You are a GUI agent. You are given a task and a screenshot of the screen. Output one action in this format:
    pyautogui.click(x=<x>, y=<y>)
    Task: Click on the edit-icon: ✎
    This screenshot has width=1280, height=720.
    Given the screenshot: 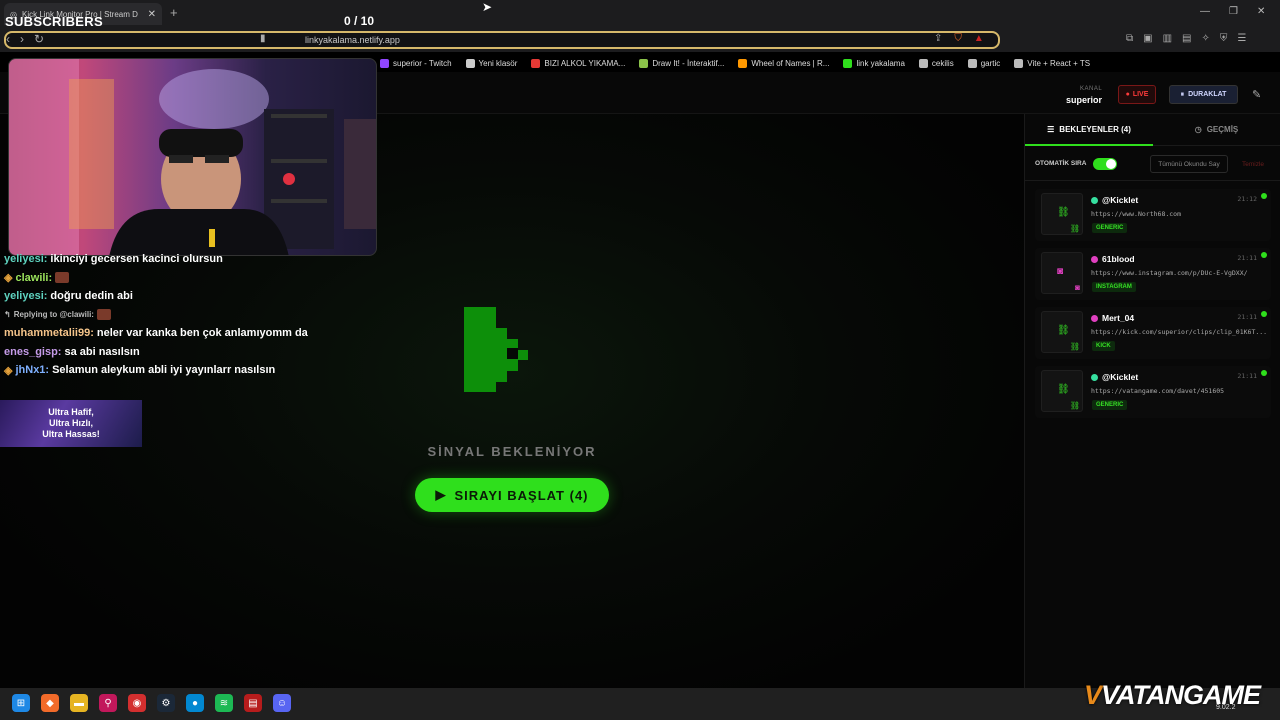 What is the action you would take?
    pyautogui.click(x=1256, y=94)
    